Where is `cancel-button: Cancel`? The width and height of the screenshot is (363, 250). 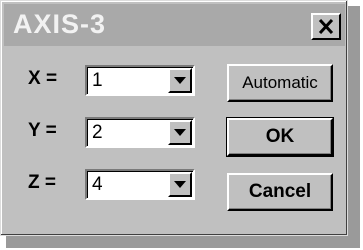 cancel-button: Cancel is located at coordinates (280, 192).